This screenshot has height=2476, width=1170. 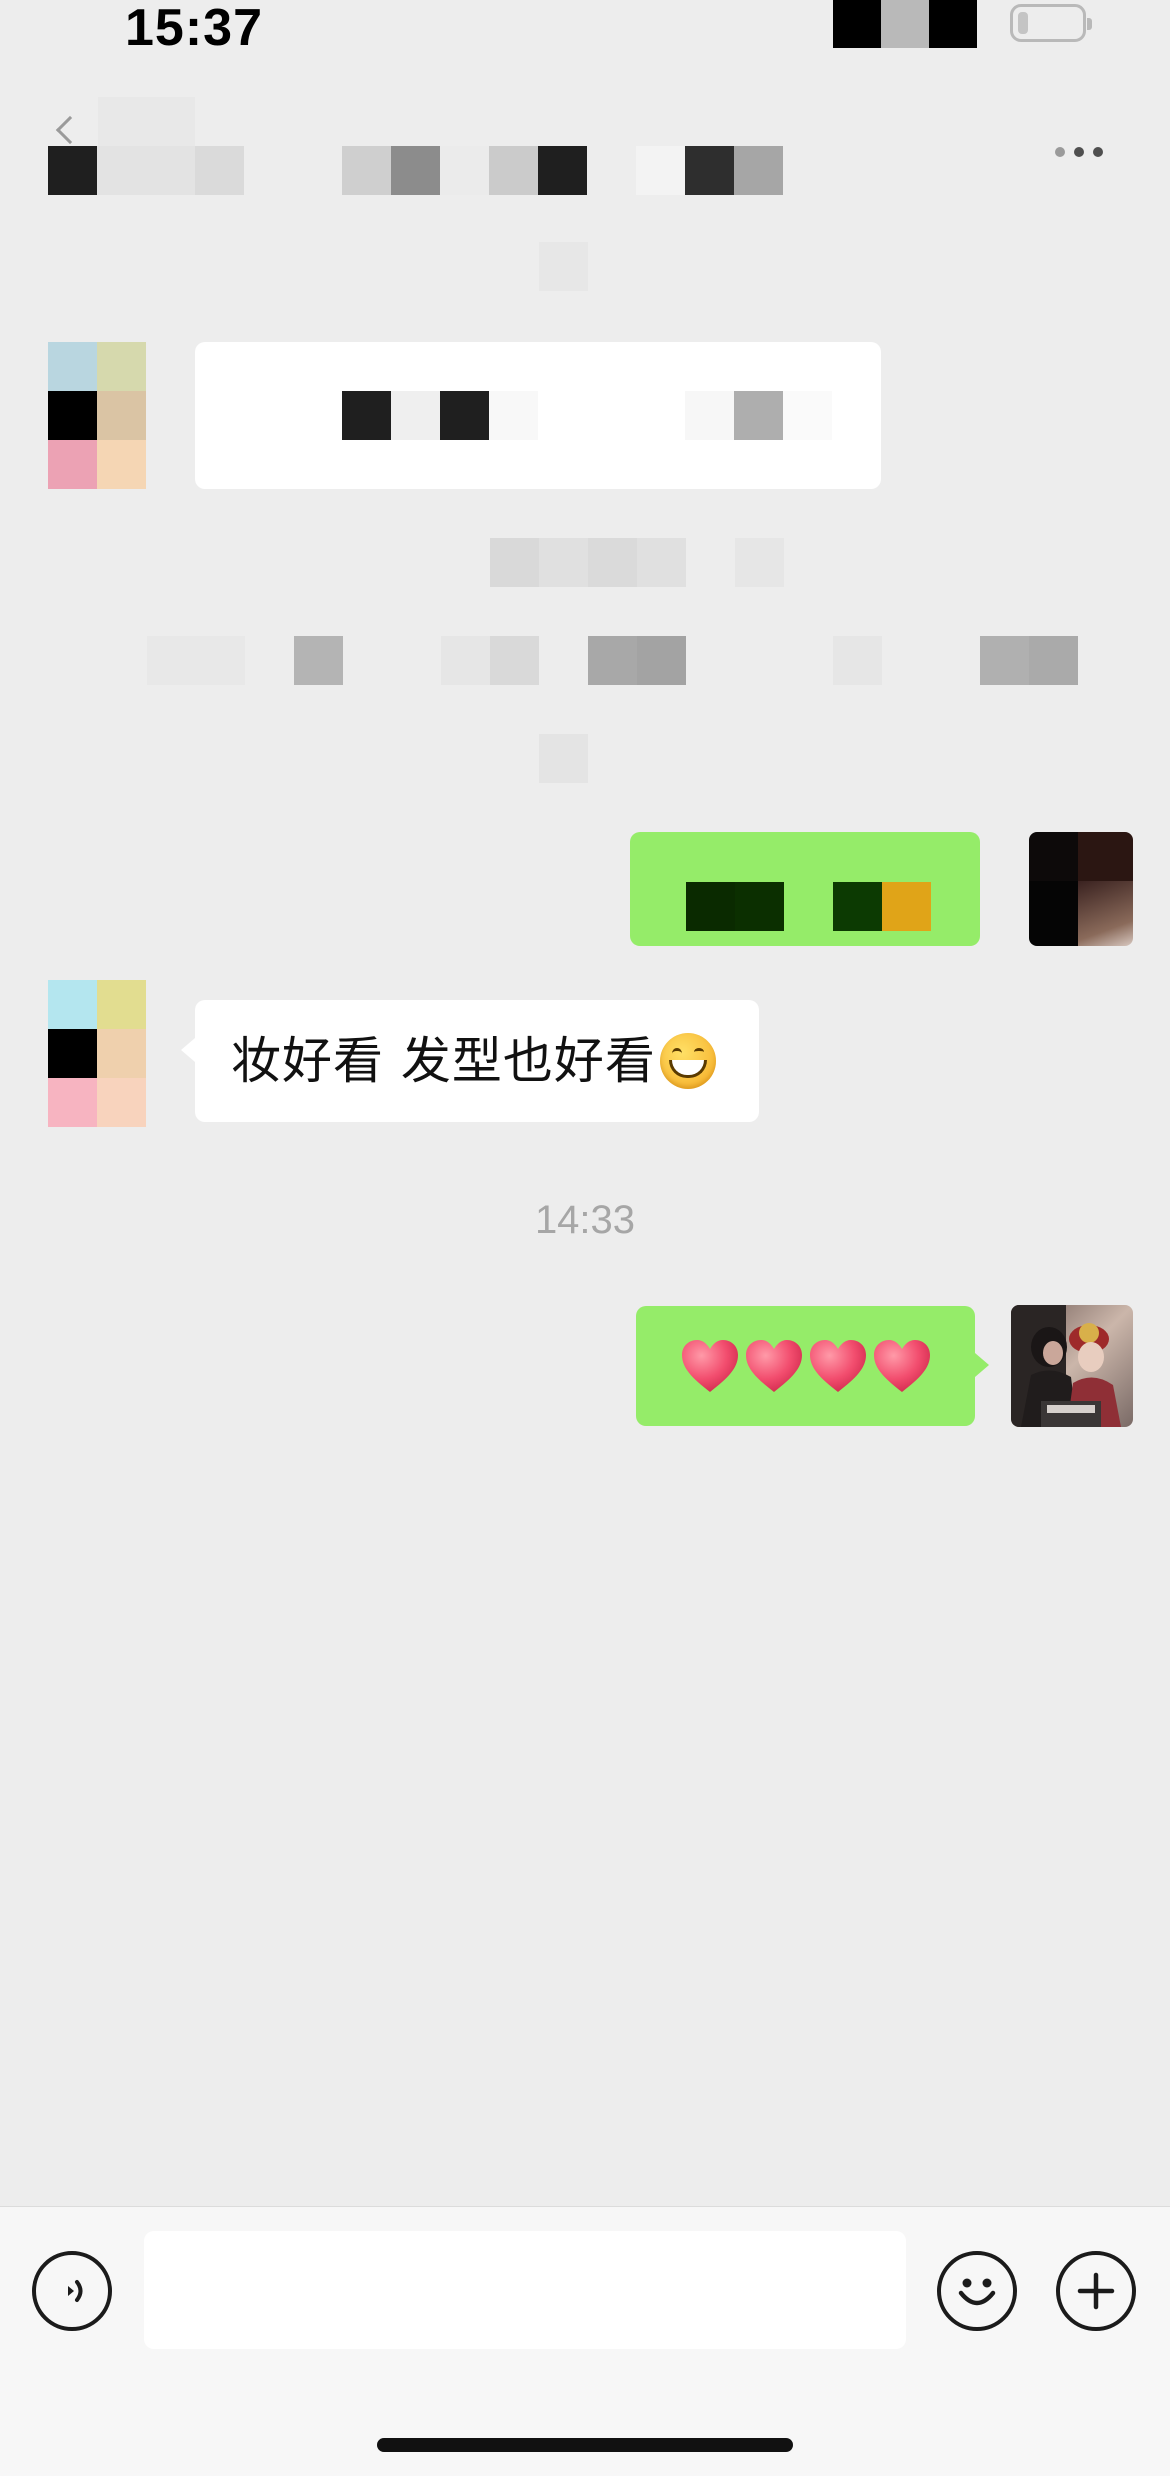 I want to click on outgoing-message-redacted, so click(x=805, y=889).